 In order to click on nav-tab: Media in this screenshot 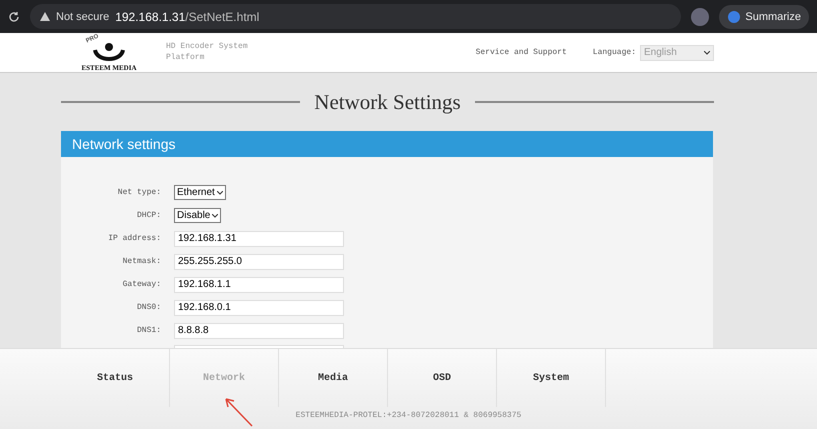, I will do `click(333, 378)`.